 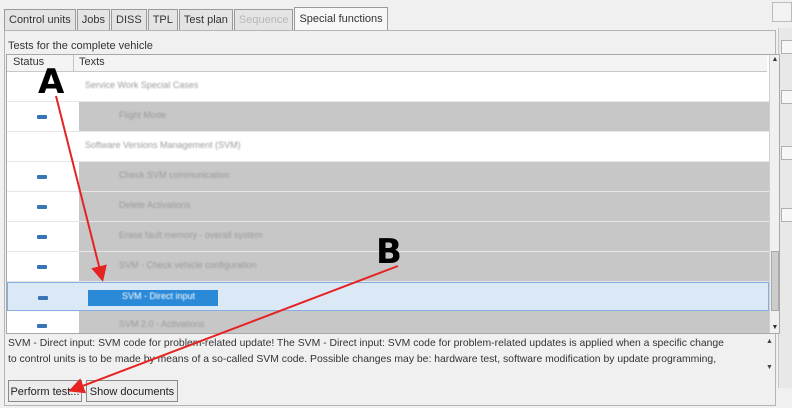 What do you see at coordinates (93, 19) in the screenshot?
I see `tab-jobs: Jobs` at bounding box center [93, 19].